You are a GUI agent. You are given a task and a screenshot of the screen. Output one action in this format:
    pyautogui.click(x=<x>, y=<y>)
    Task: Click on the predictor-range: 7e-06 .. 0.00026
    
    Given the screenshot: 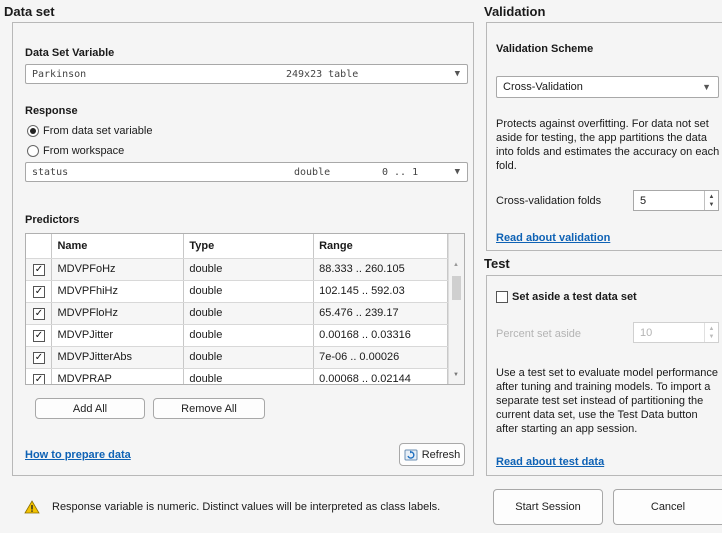 What is the action you would take?
    pyautogui.click(x=380, y=357)
    